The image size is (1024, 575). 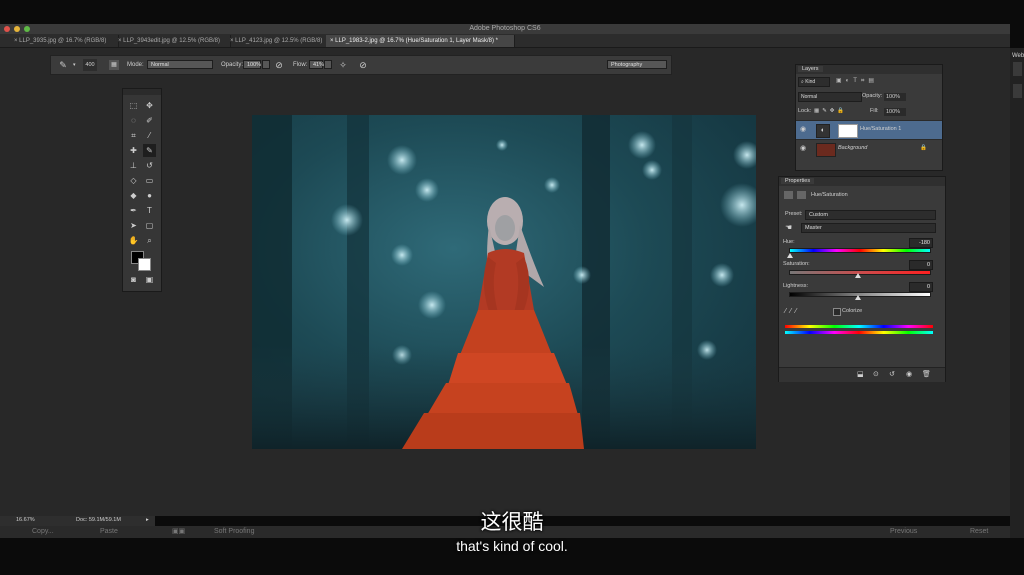 I want to click on opacity-input: 100%, so click(x=252, y=64).